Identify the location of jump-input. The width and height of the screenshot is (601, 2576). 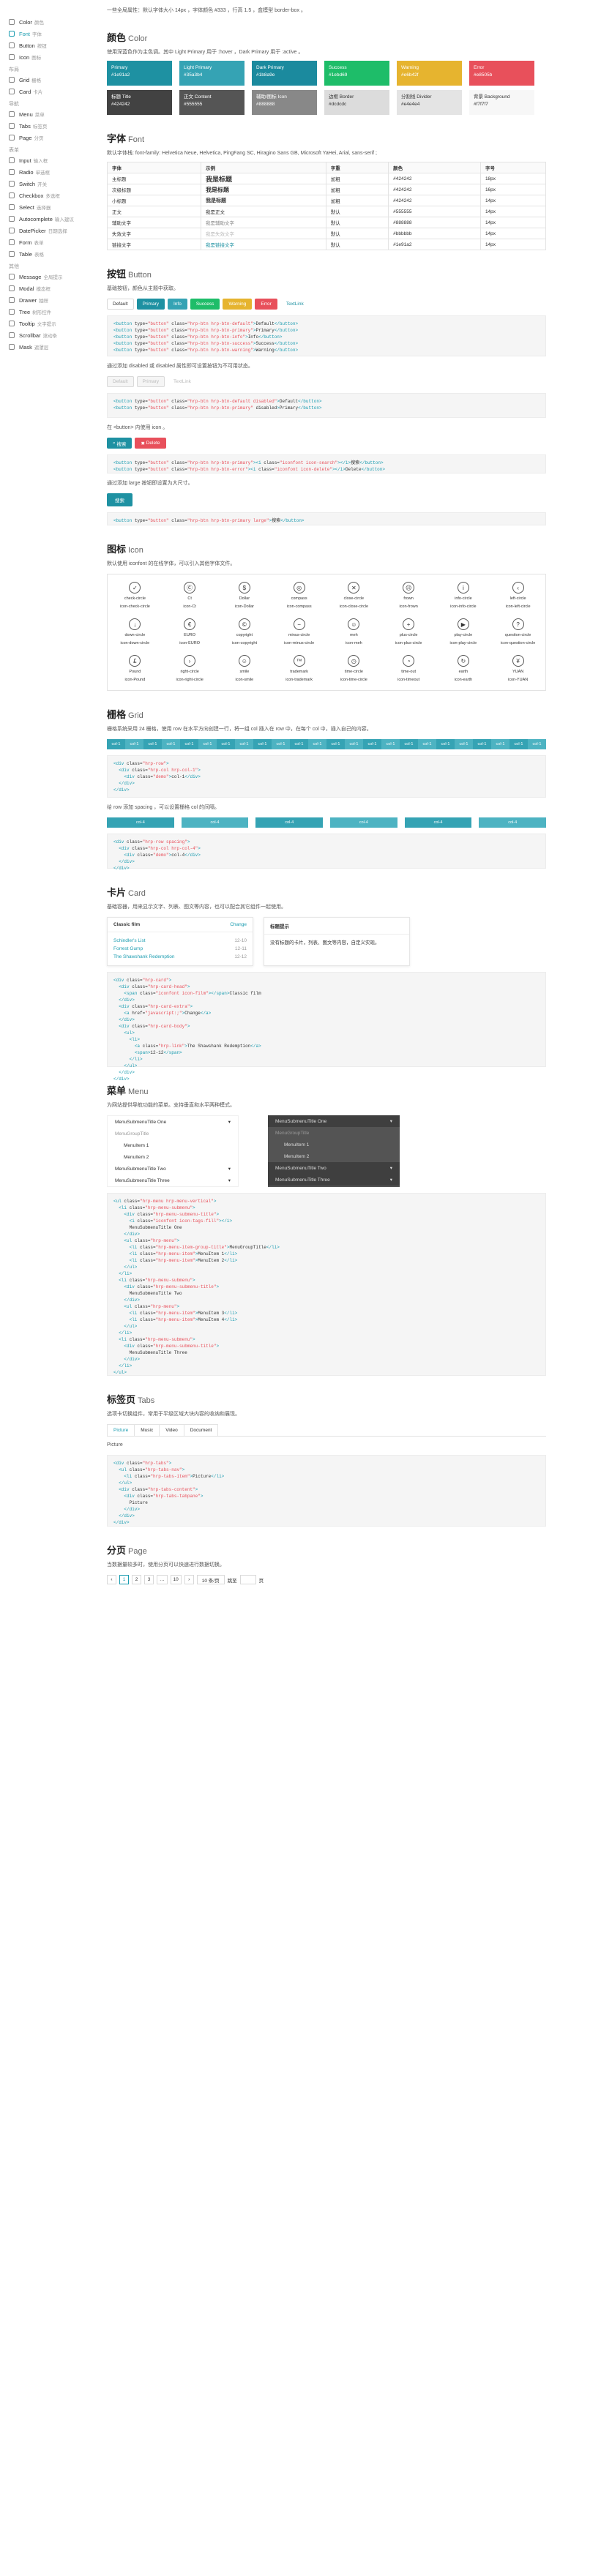
(247, 1579).